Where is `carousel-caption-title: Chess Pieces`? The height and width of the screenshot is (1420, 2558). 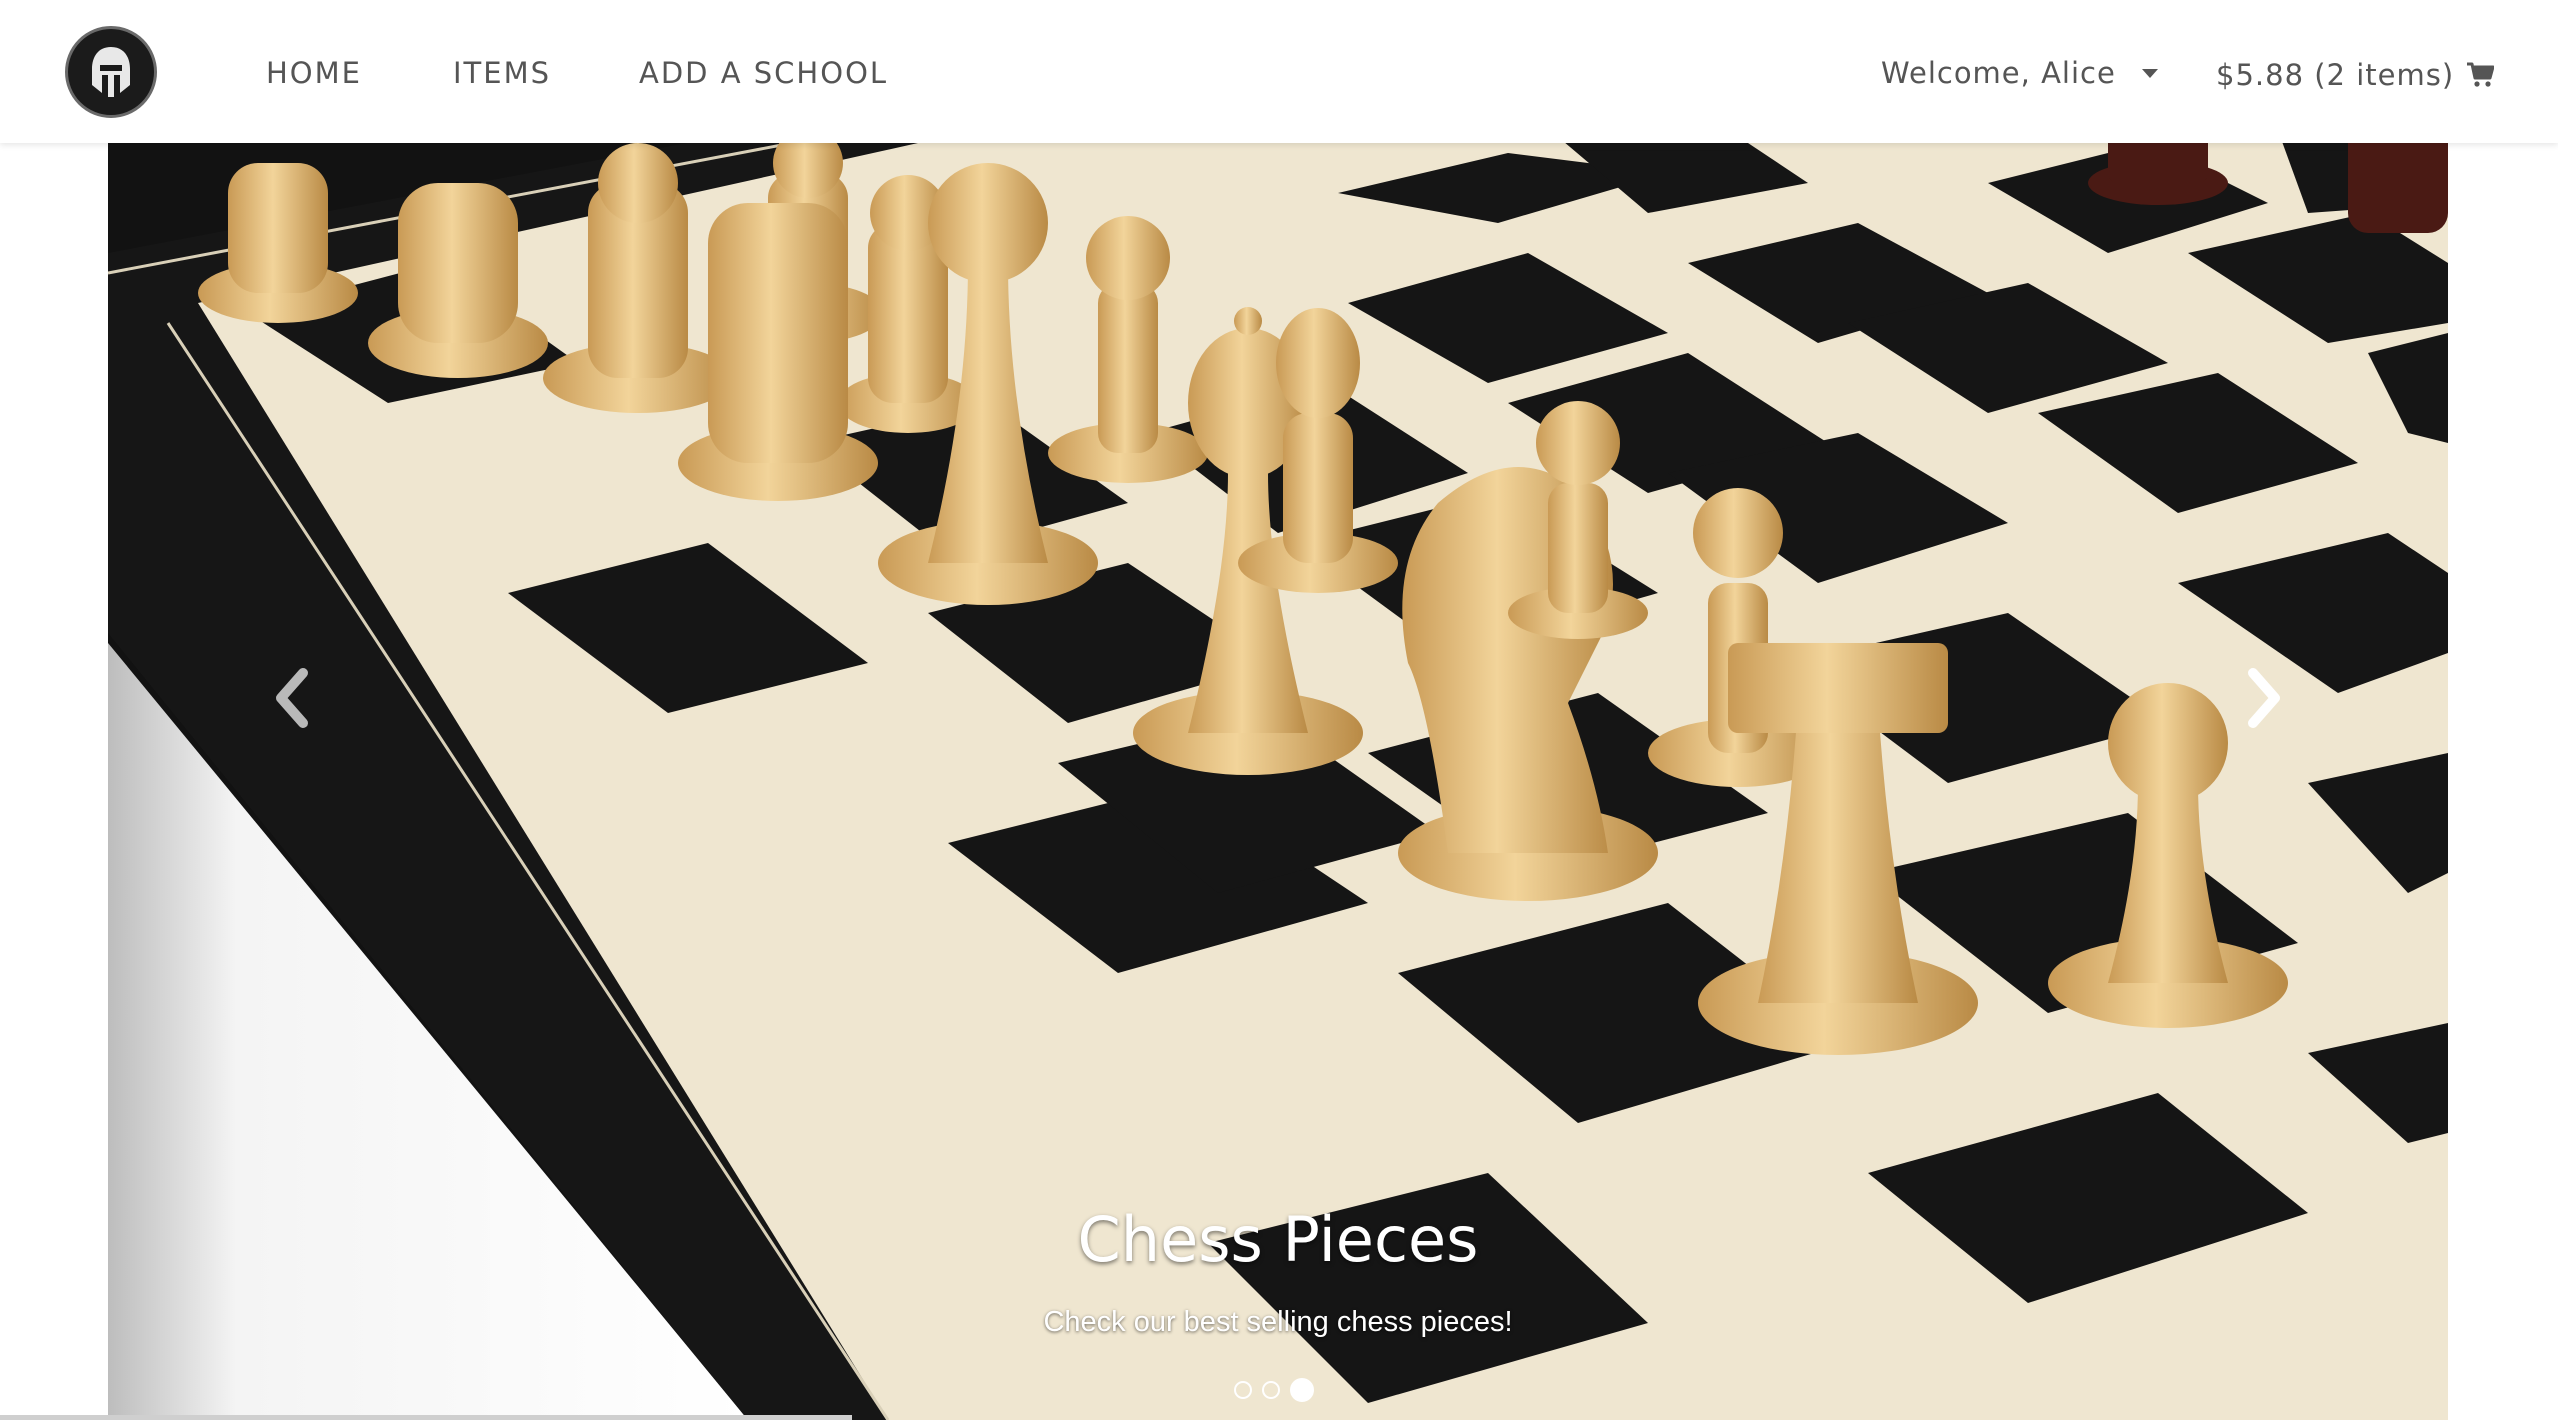 carousel-caption-title: Chess Pieces is located at coordinates (1278, 1239).